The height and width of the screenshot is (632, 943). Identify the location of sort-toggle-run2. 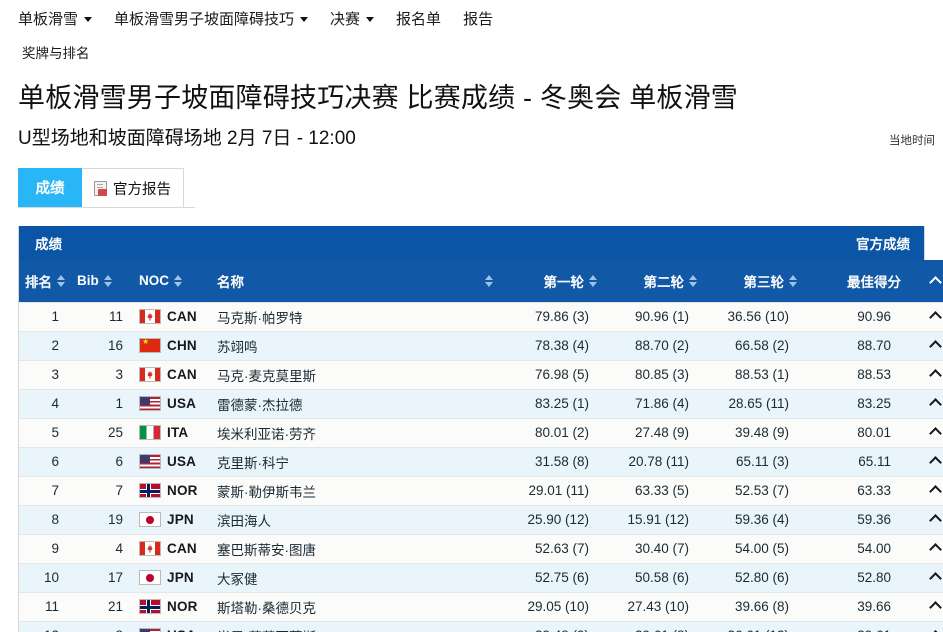
(693, 280).